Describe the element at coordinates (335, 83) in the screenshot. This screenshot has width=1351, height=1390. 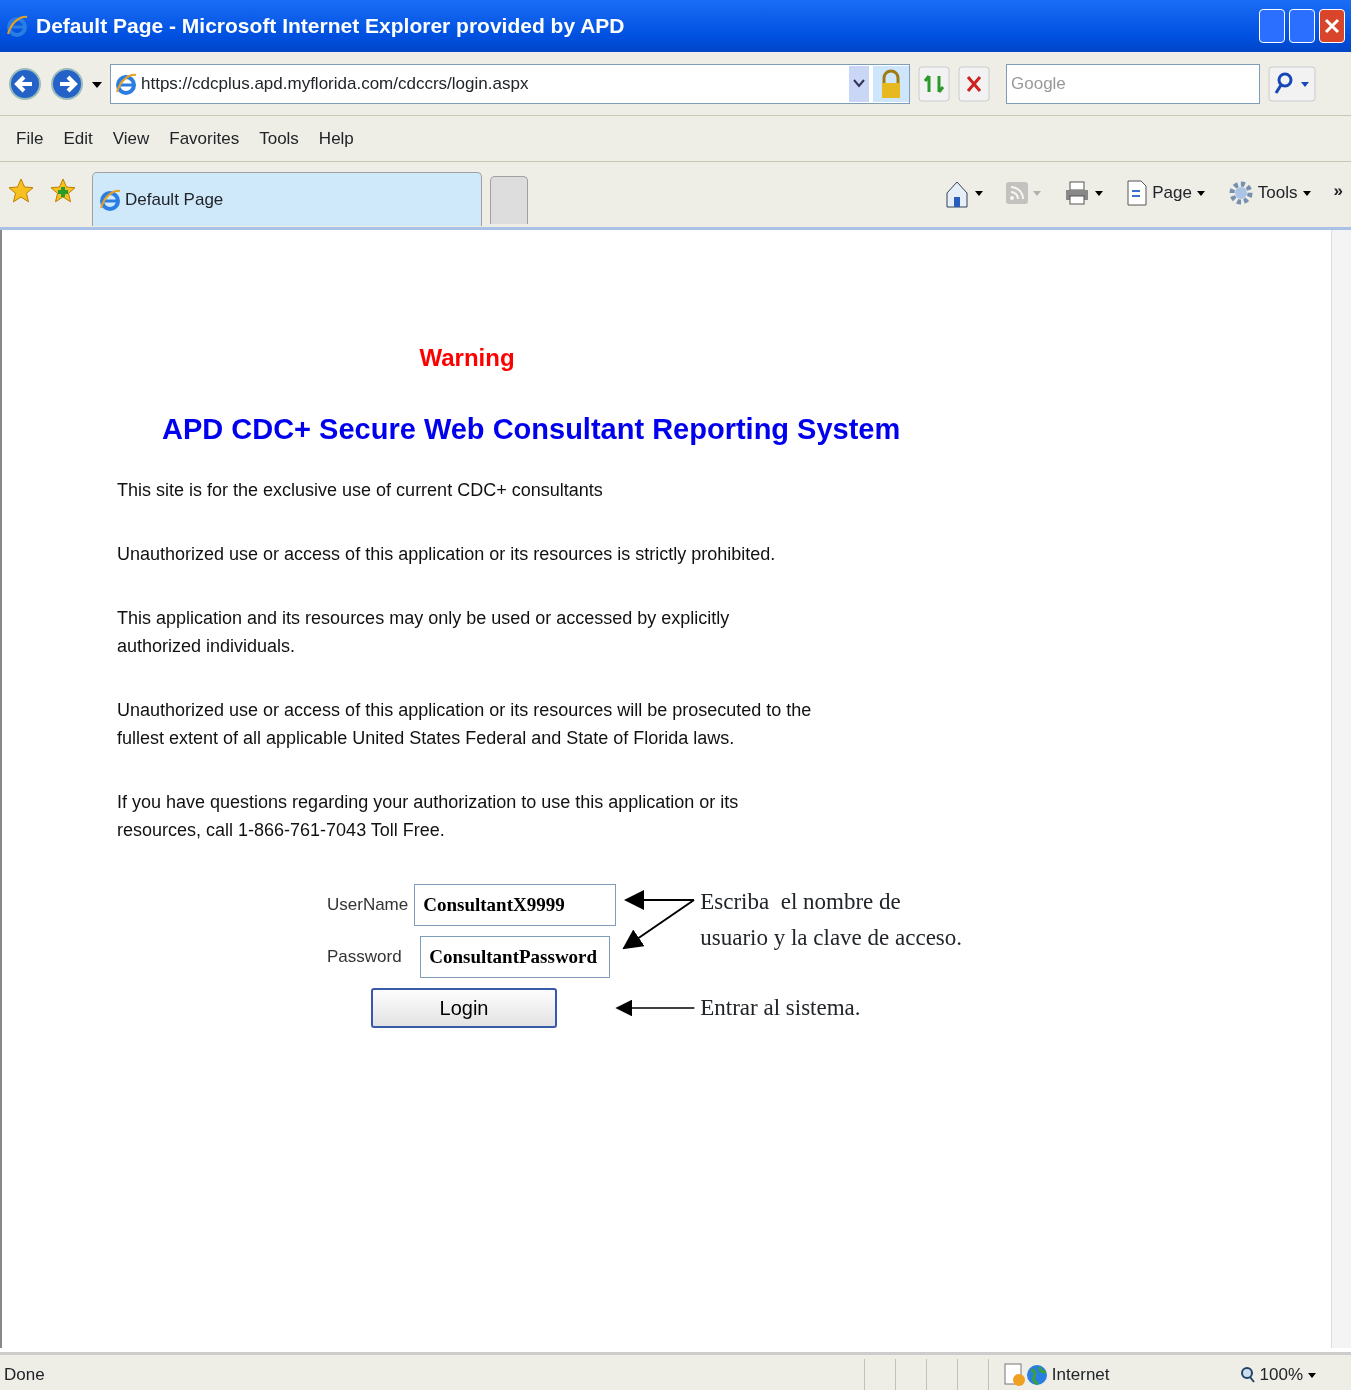
I see `url-text: https://cdcplus.apd.myflorida.com/cdccrs/login.aspx` at that location.